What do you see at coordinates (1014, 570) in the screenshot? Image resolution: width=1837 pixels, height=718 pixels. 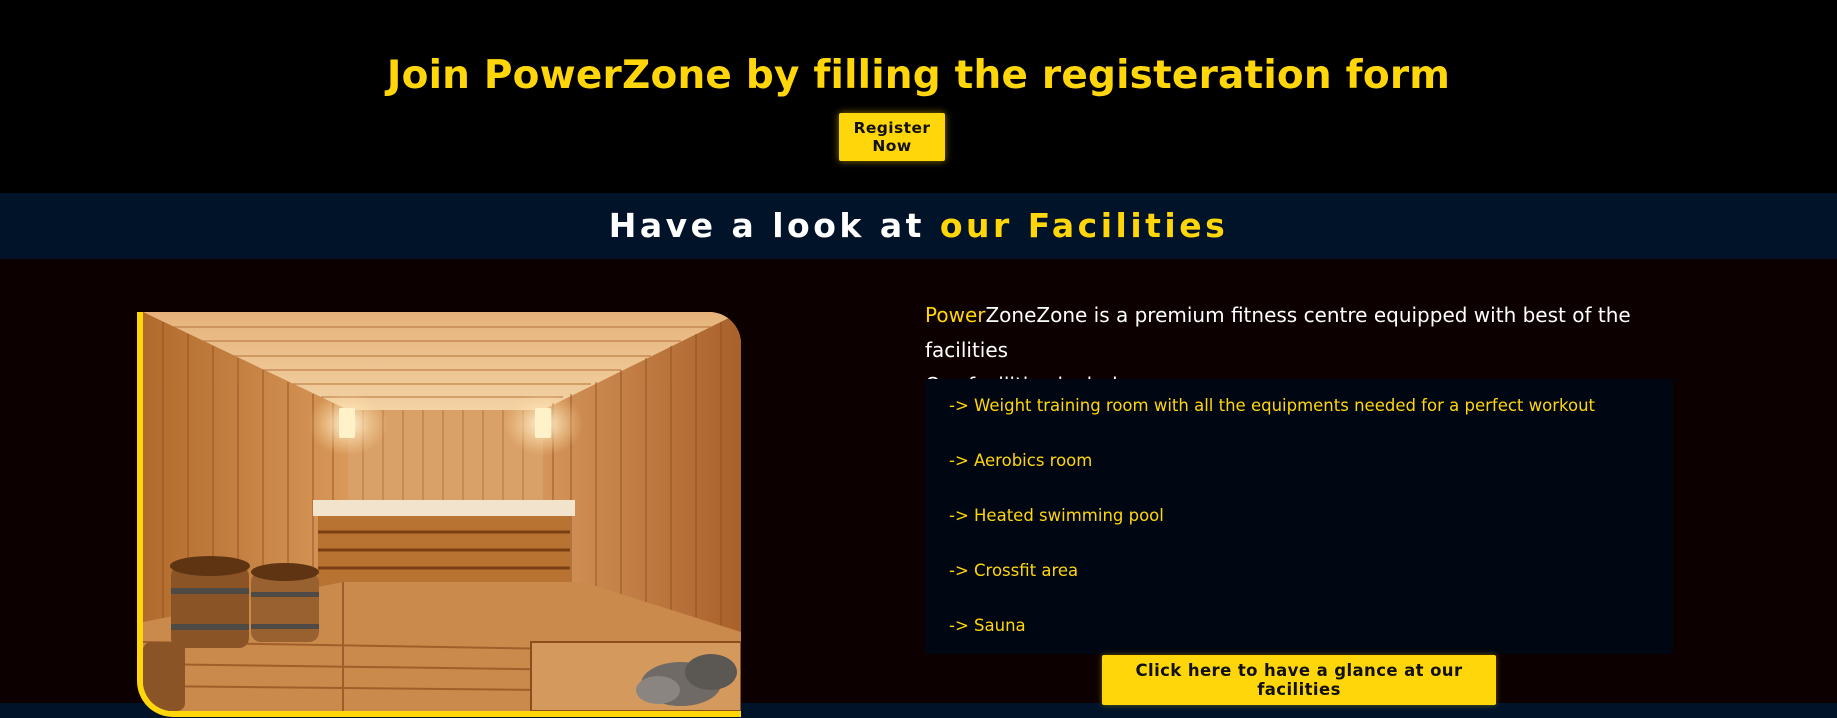 I see `list-item: -> Crossfit area` at bounding box center [1014, 570].